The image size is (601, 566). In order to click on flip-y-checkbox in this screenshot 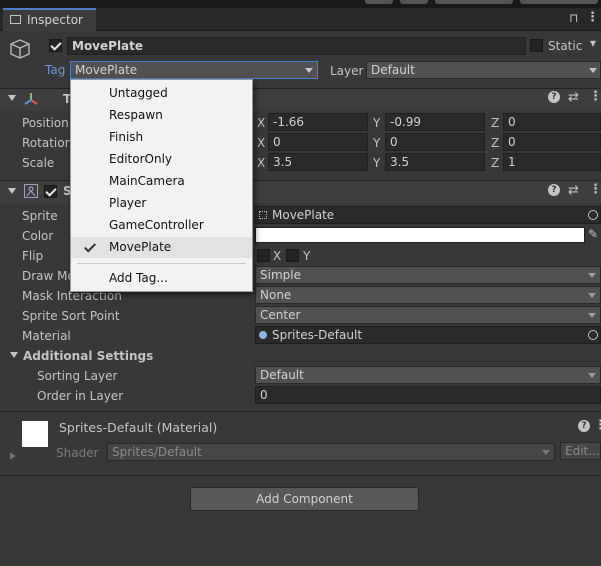, I will do `click(292, 255)`.